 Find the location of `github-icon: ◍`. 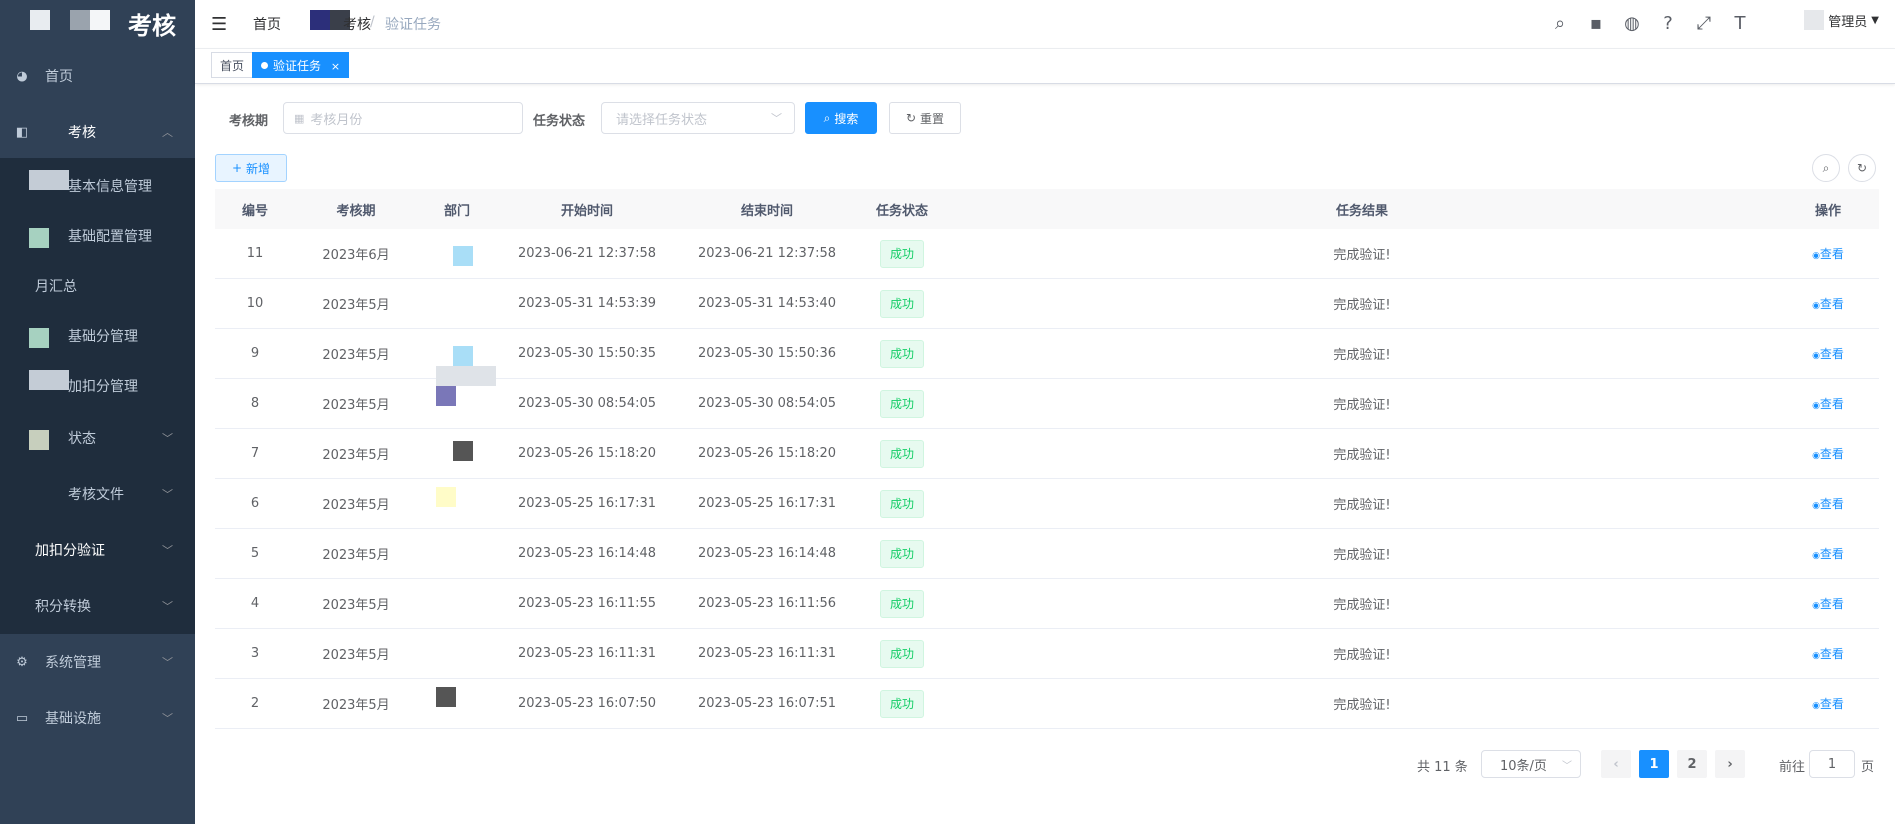

github-icon: ◍ is located at coordinates (1632, 23).